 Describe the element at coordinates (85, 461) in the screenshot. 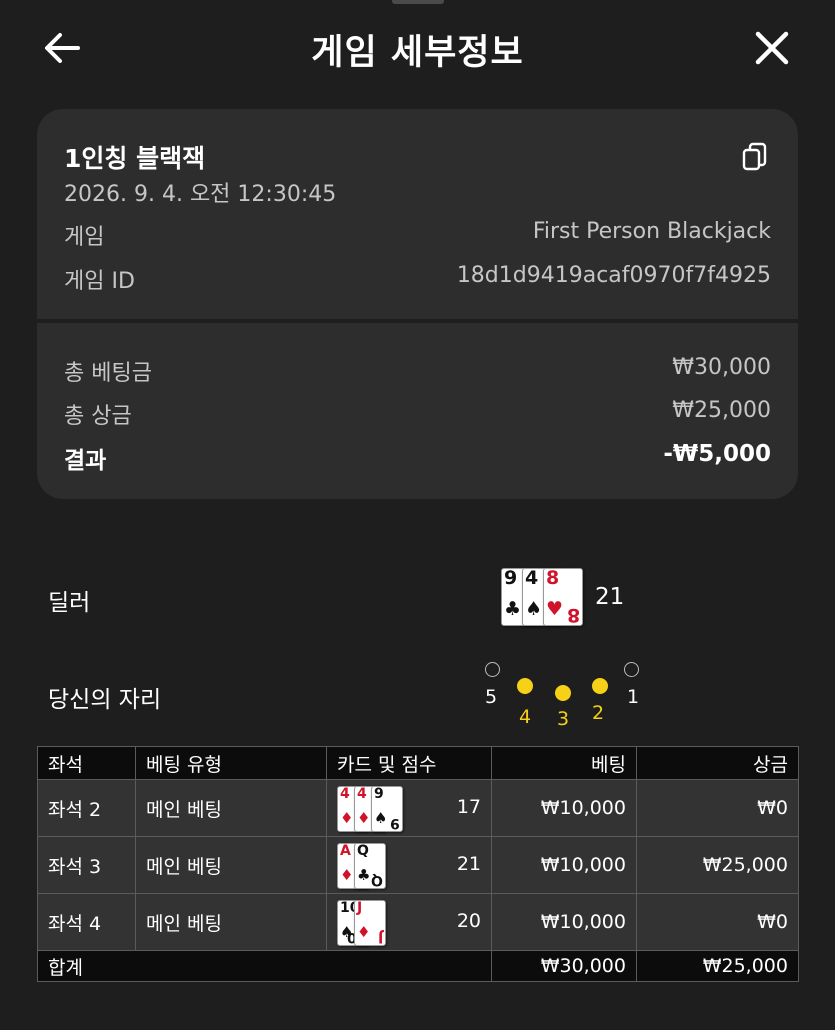

I see `result-label: 결과` at that location.